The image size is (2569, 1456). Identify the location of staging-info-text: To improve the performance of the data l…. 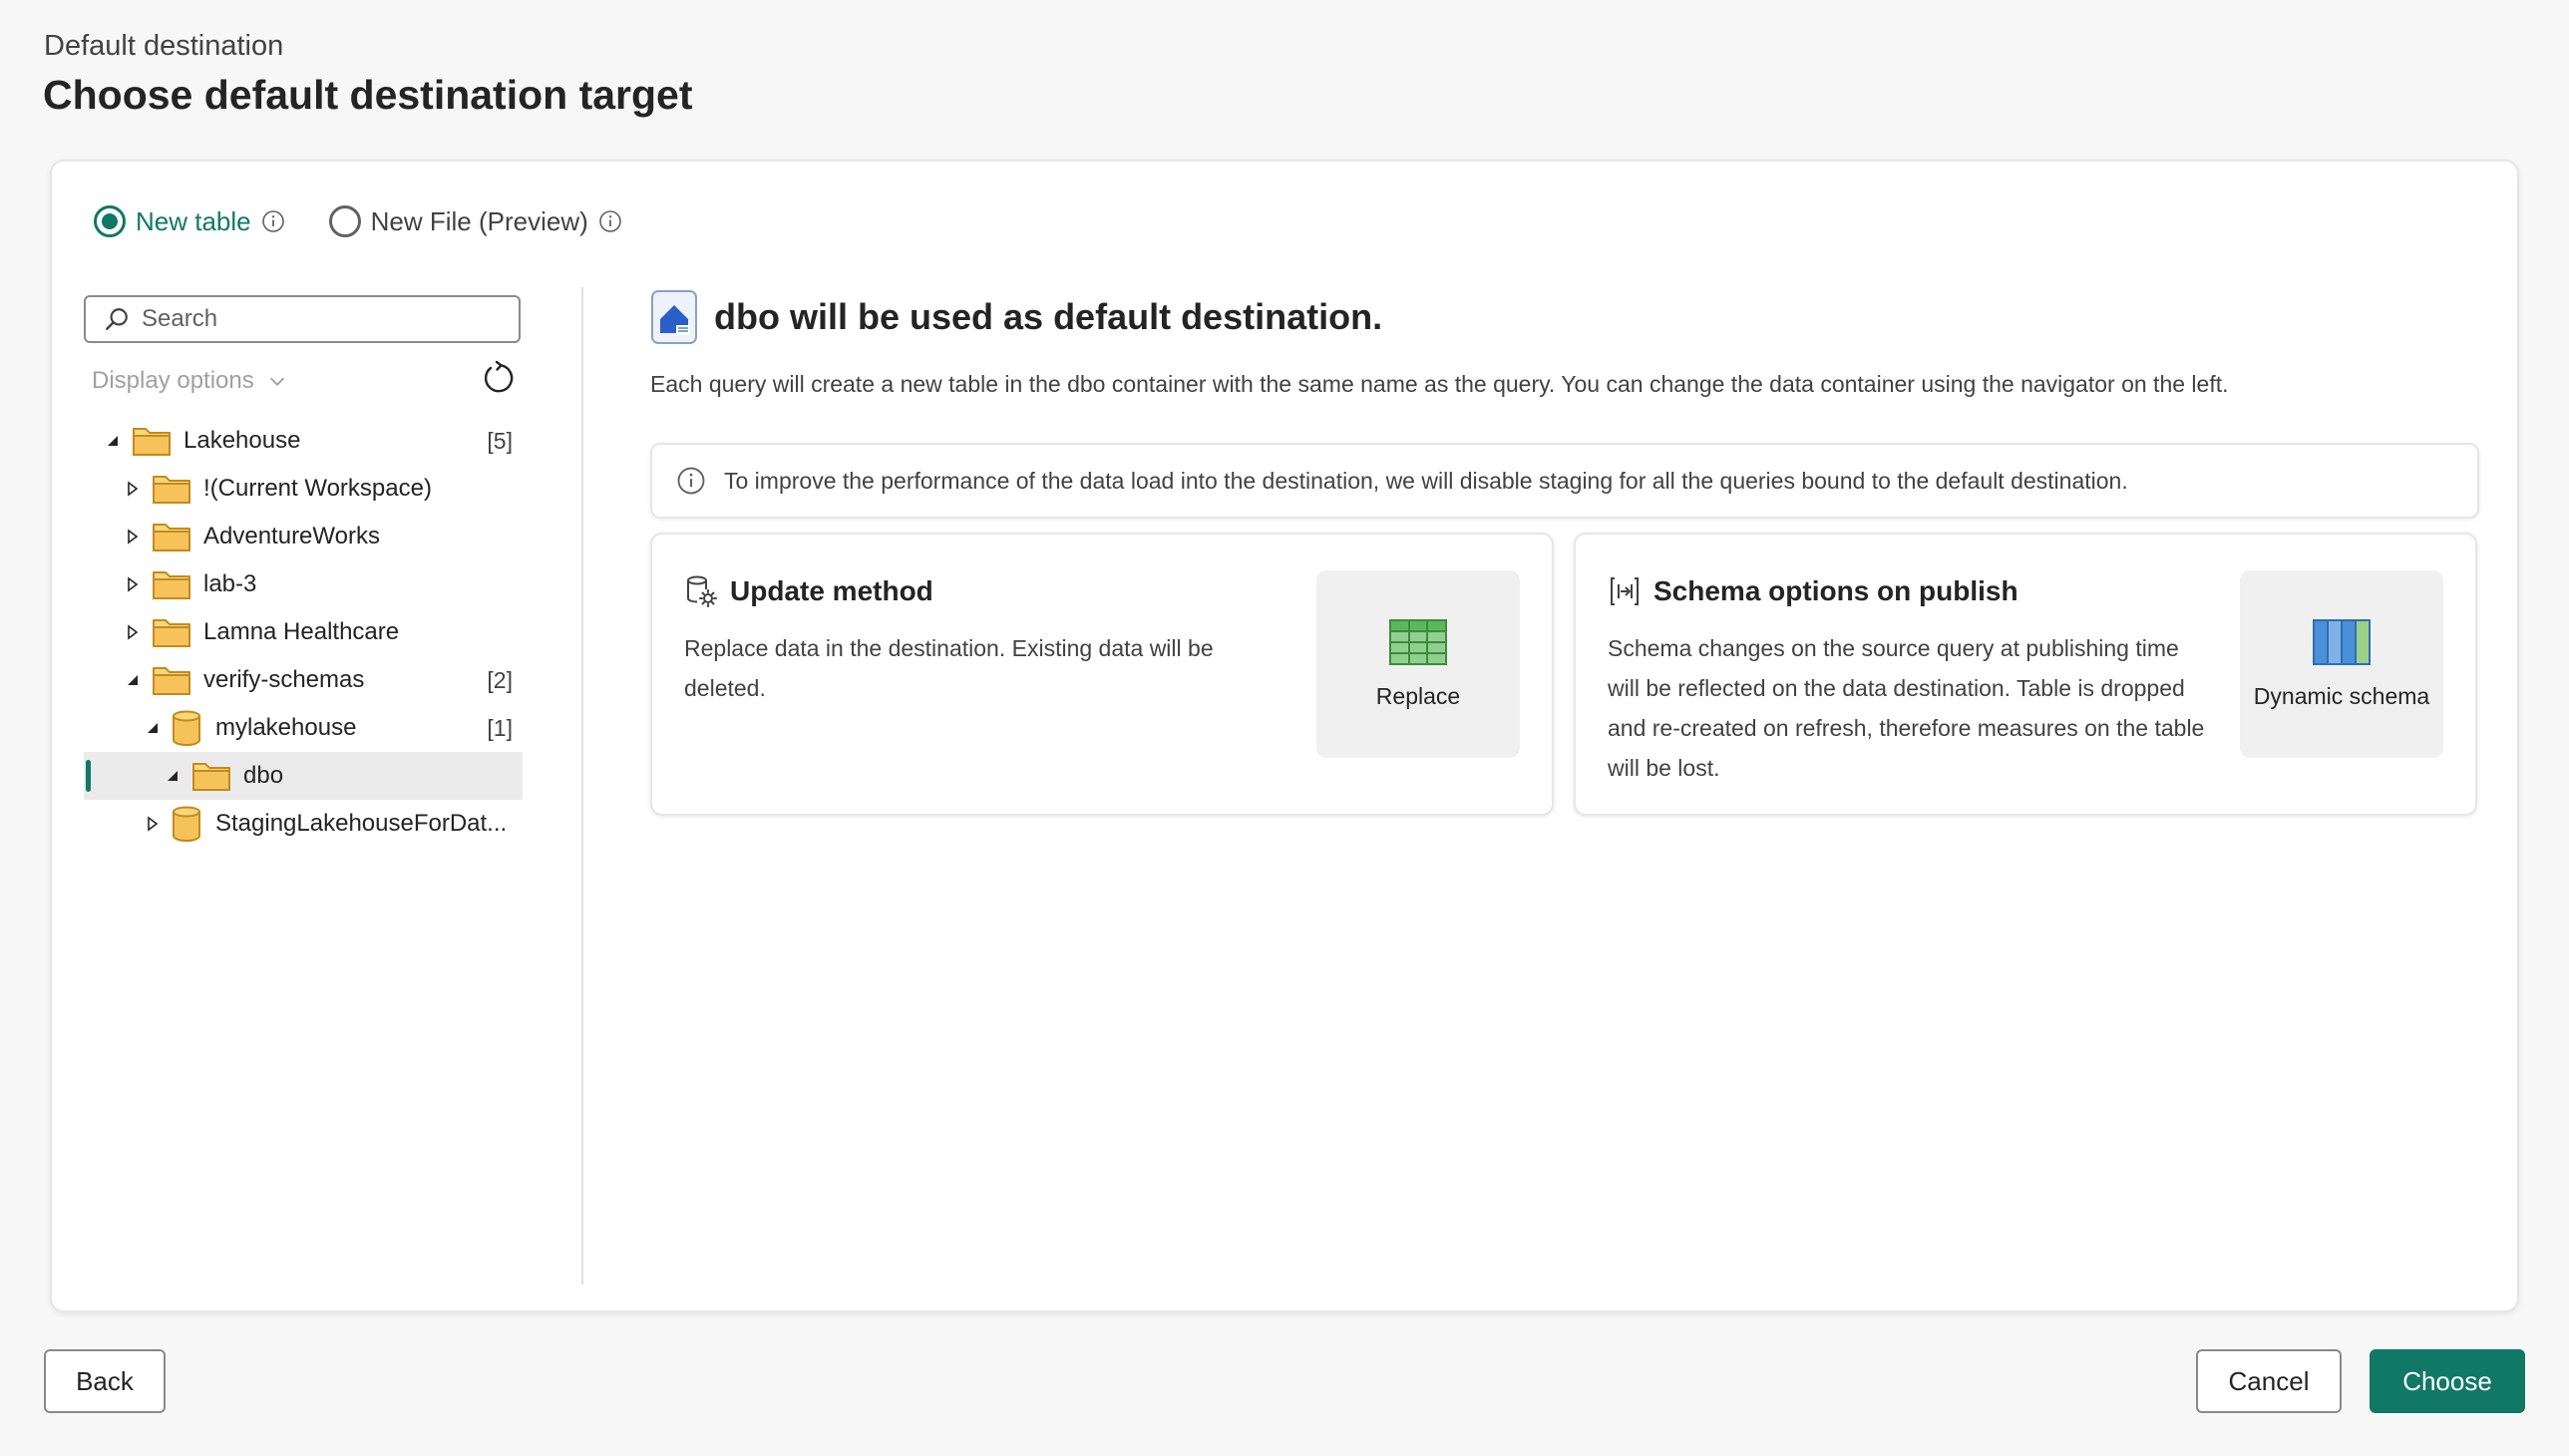
(1426, 480).